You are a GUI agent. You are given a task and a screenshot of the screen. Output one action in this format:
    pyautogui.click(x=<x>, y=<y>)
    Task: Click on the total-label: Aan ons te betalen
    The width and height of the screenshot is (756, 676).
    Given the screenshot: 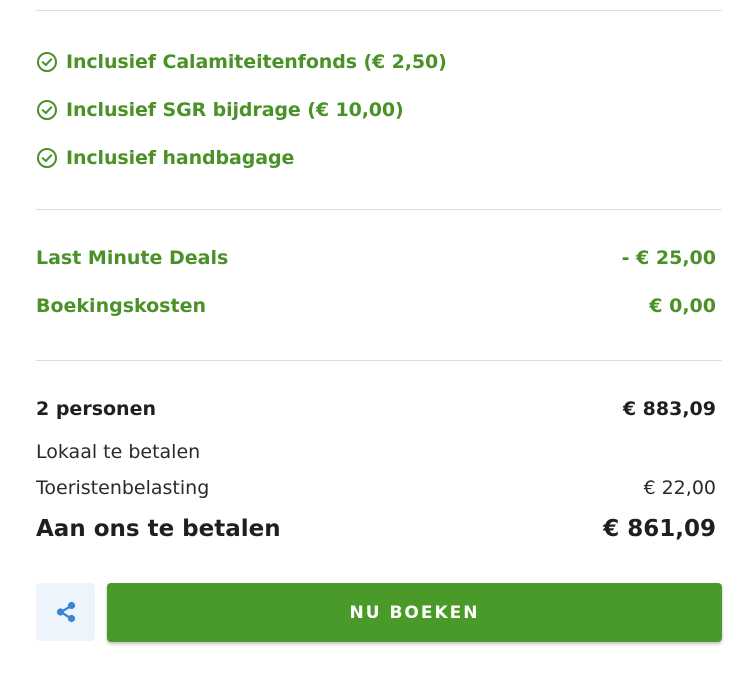 What is the action you would take?
    pyautogui.click(x=158, y=529)
    